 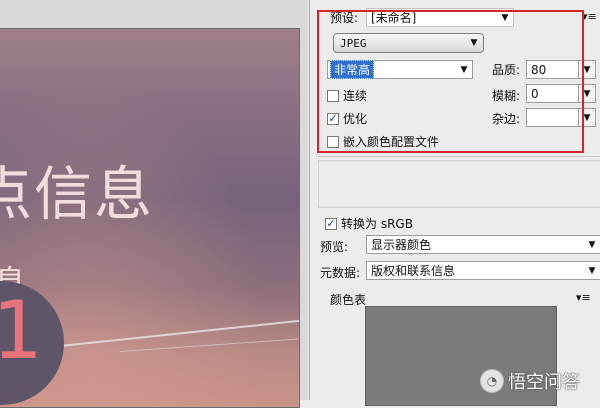 What do you see at coordinates (391, 142) in the screenshot?
I see `embed-profile-label: 嵌入颜色配置文件` at bounding box center [391, 142].